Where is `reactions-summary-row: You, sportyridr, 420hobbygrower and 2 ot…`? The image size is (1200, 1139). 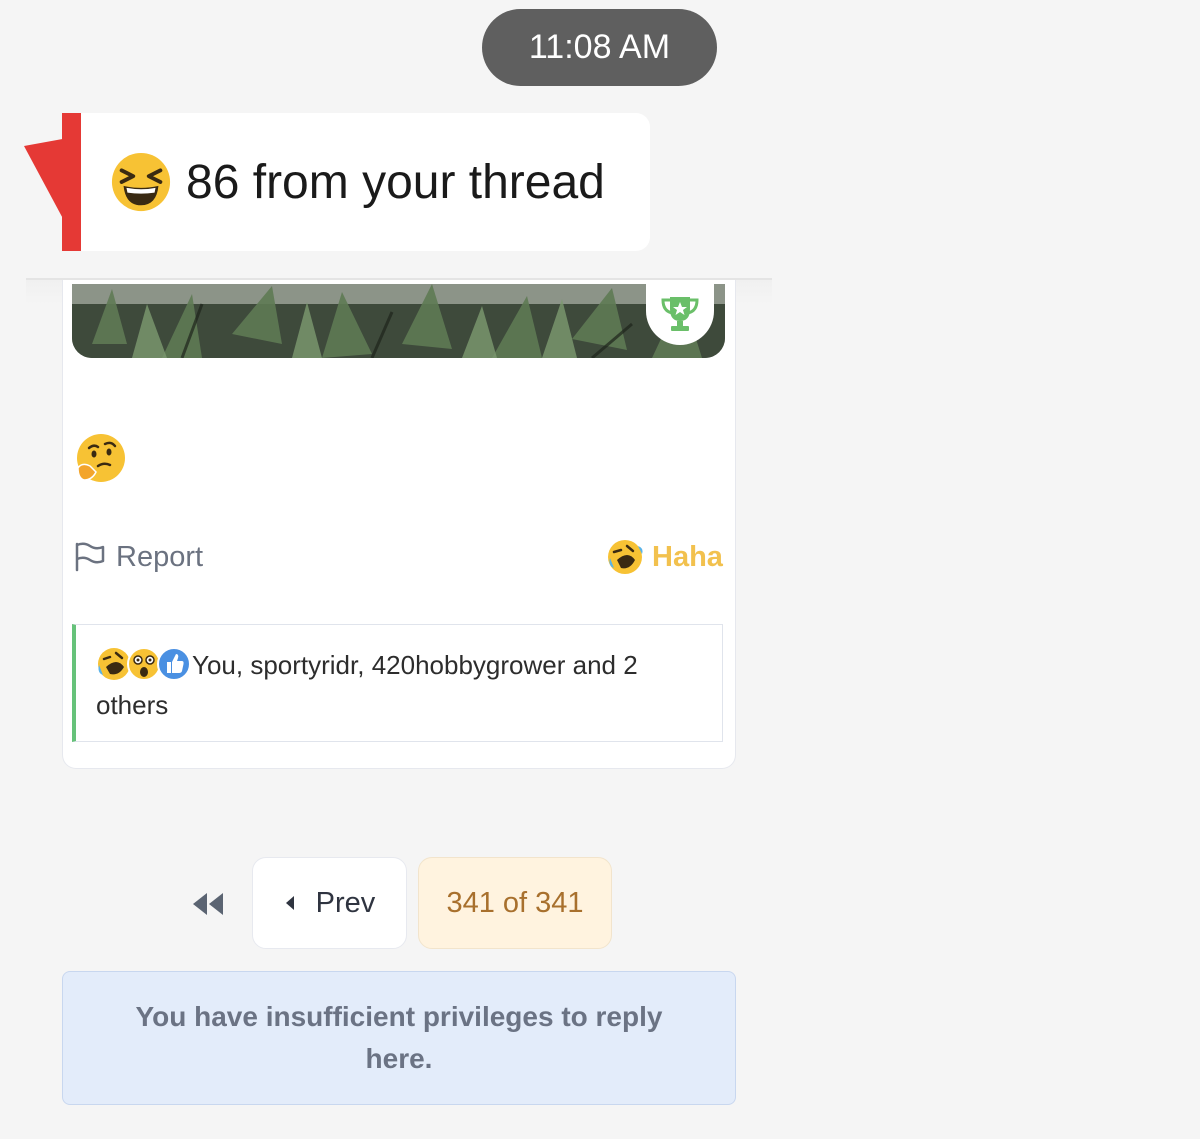 reactions-summary-row: You, sportyridr, 420hobbygrower and 2 ot… is located at coordinates (396, 685).